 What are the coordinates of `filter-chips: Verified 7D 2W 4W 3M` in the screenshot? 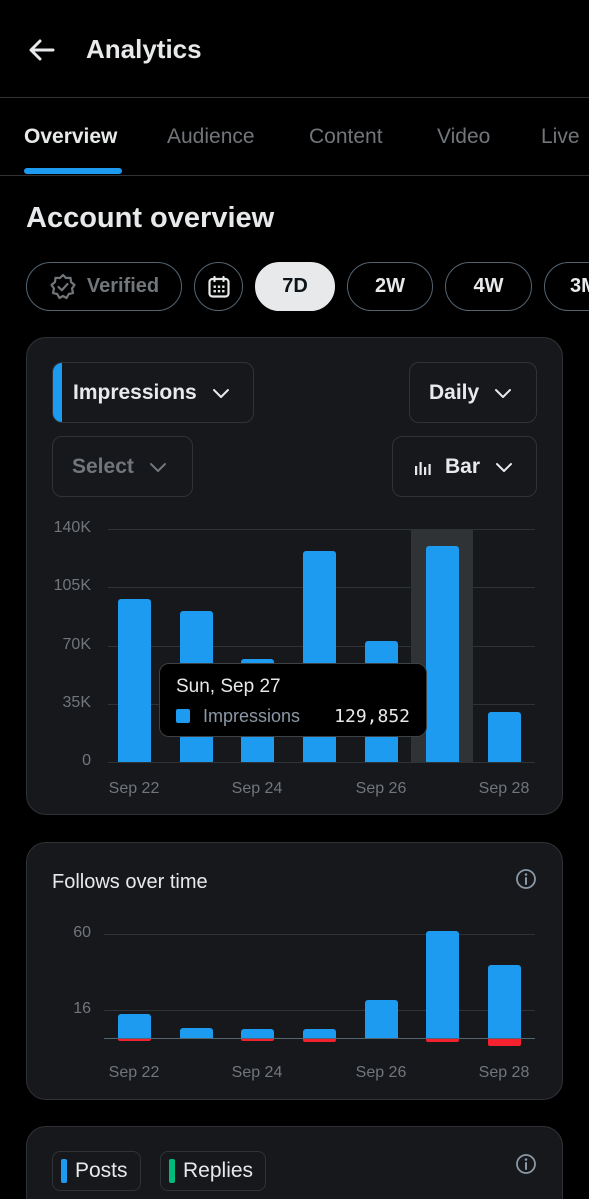 It's located at (294, 287).